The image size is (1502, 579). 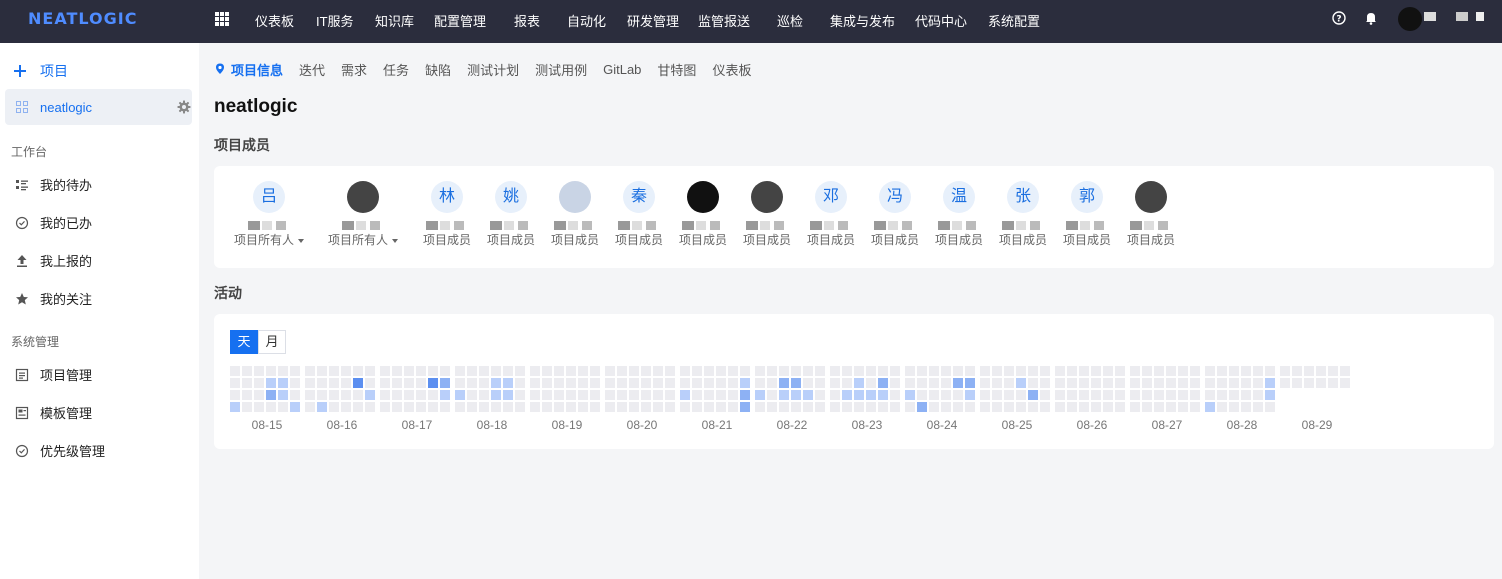 I want to click on member-card: 项目成员, so click(x=575, y=214).